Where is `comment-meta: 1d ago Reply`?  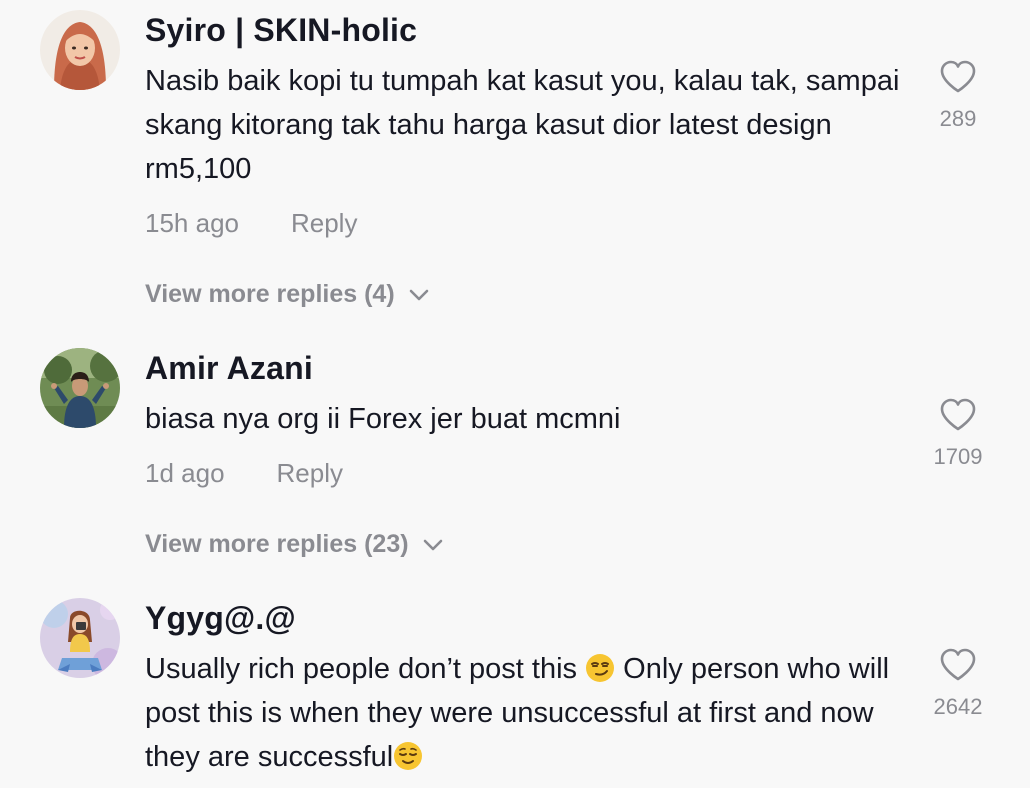
comment-meta: 1d ago Reply is located at coordinates (244, 473).